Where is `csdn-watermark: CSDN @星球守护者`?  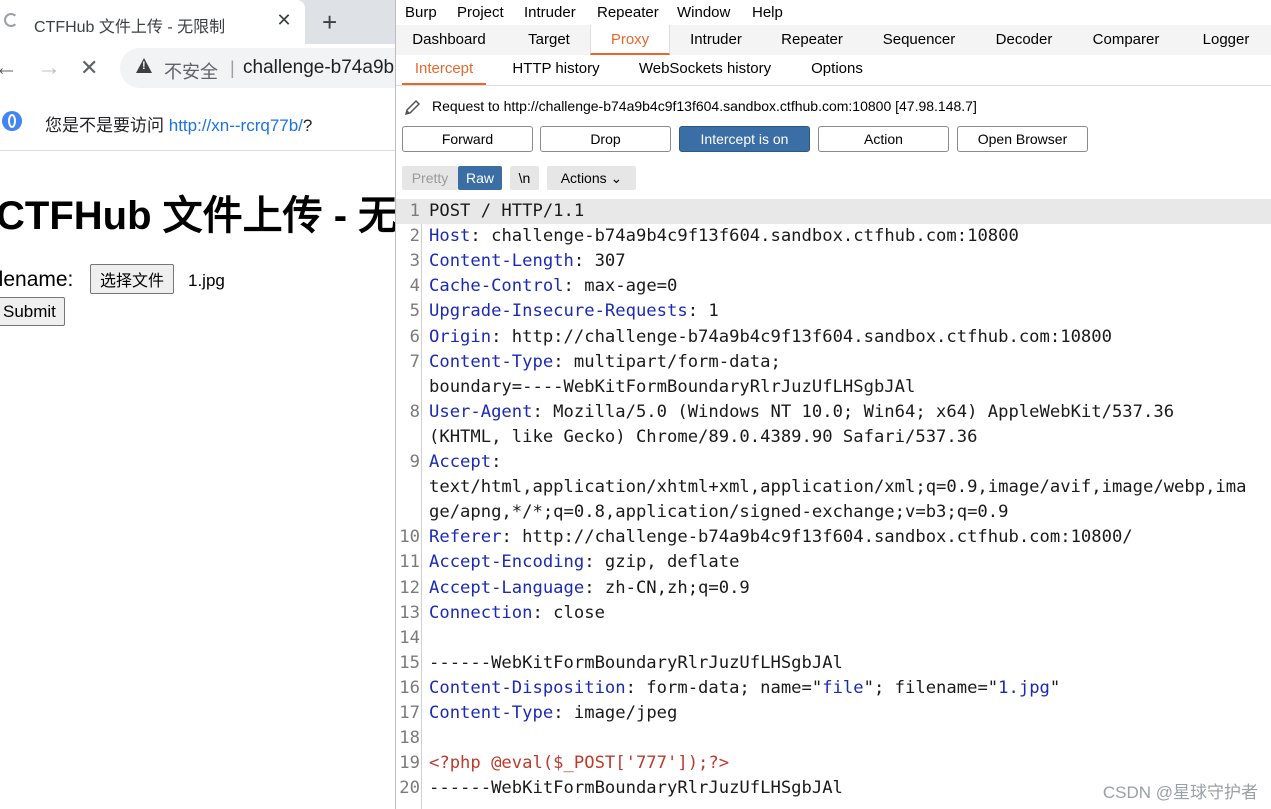 csdn-watermark: CSDN @星球守护者 is located at coordinates (1180, 792).